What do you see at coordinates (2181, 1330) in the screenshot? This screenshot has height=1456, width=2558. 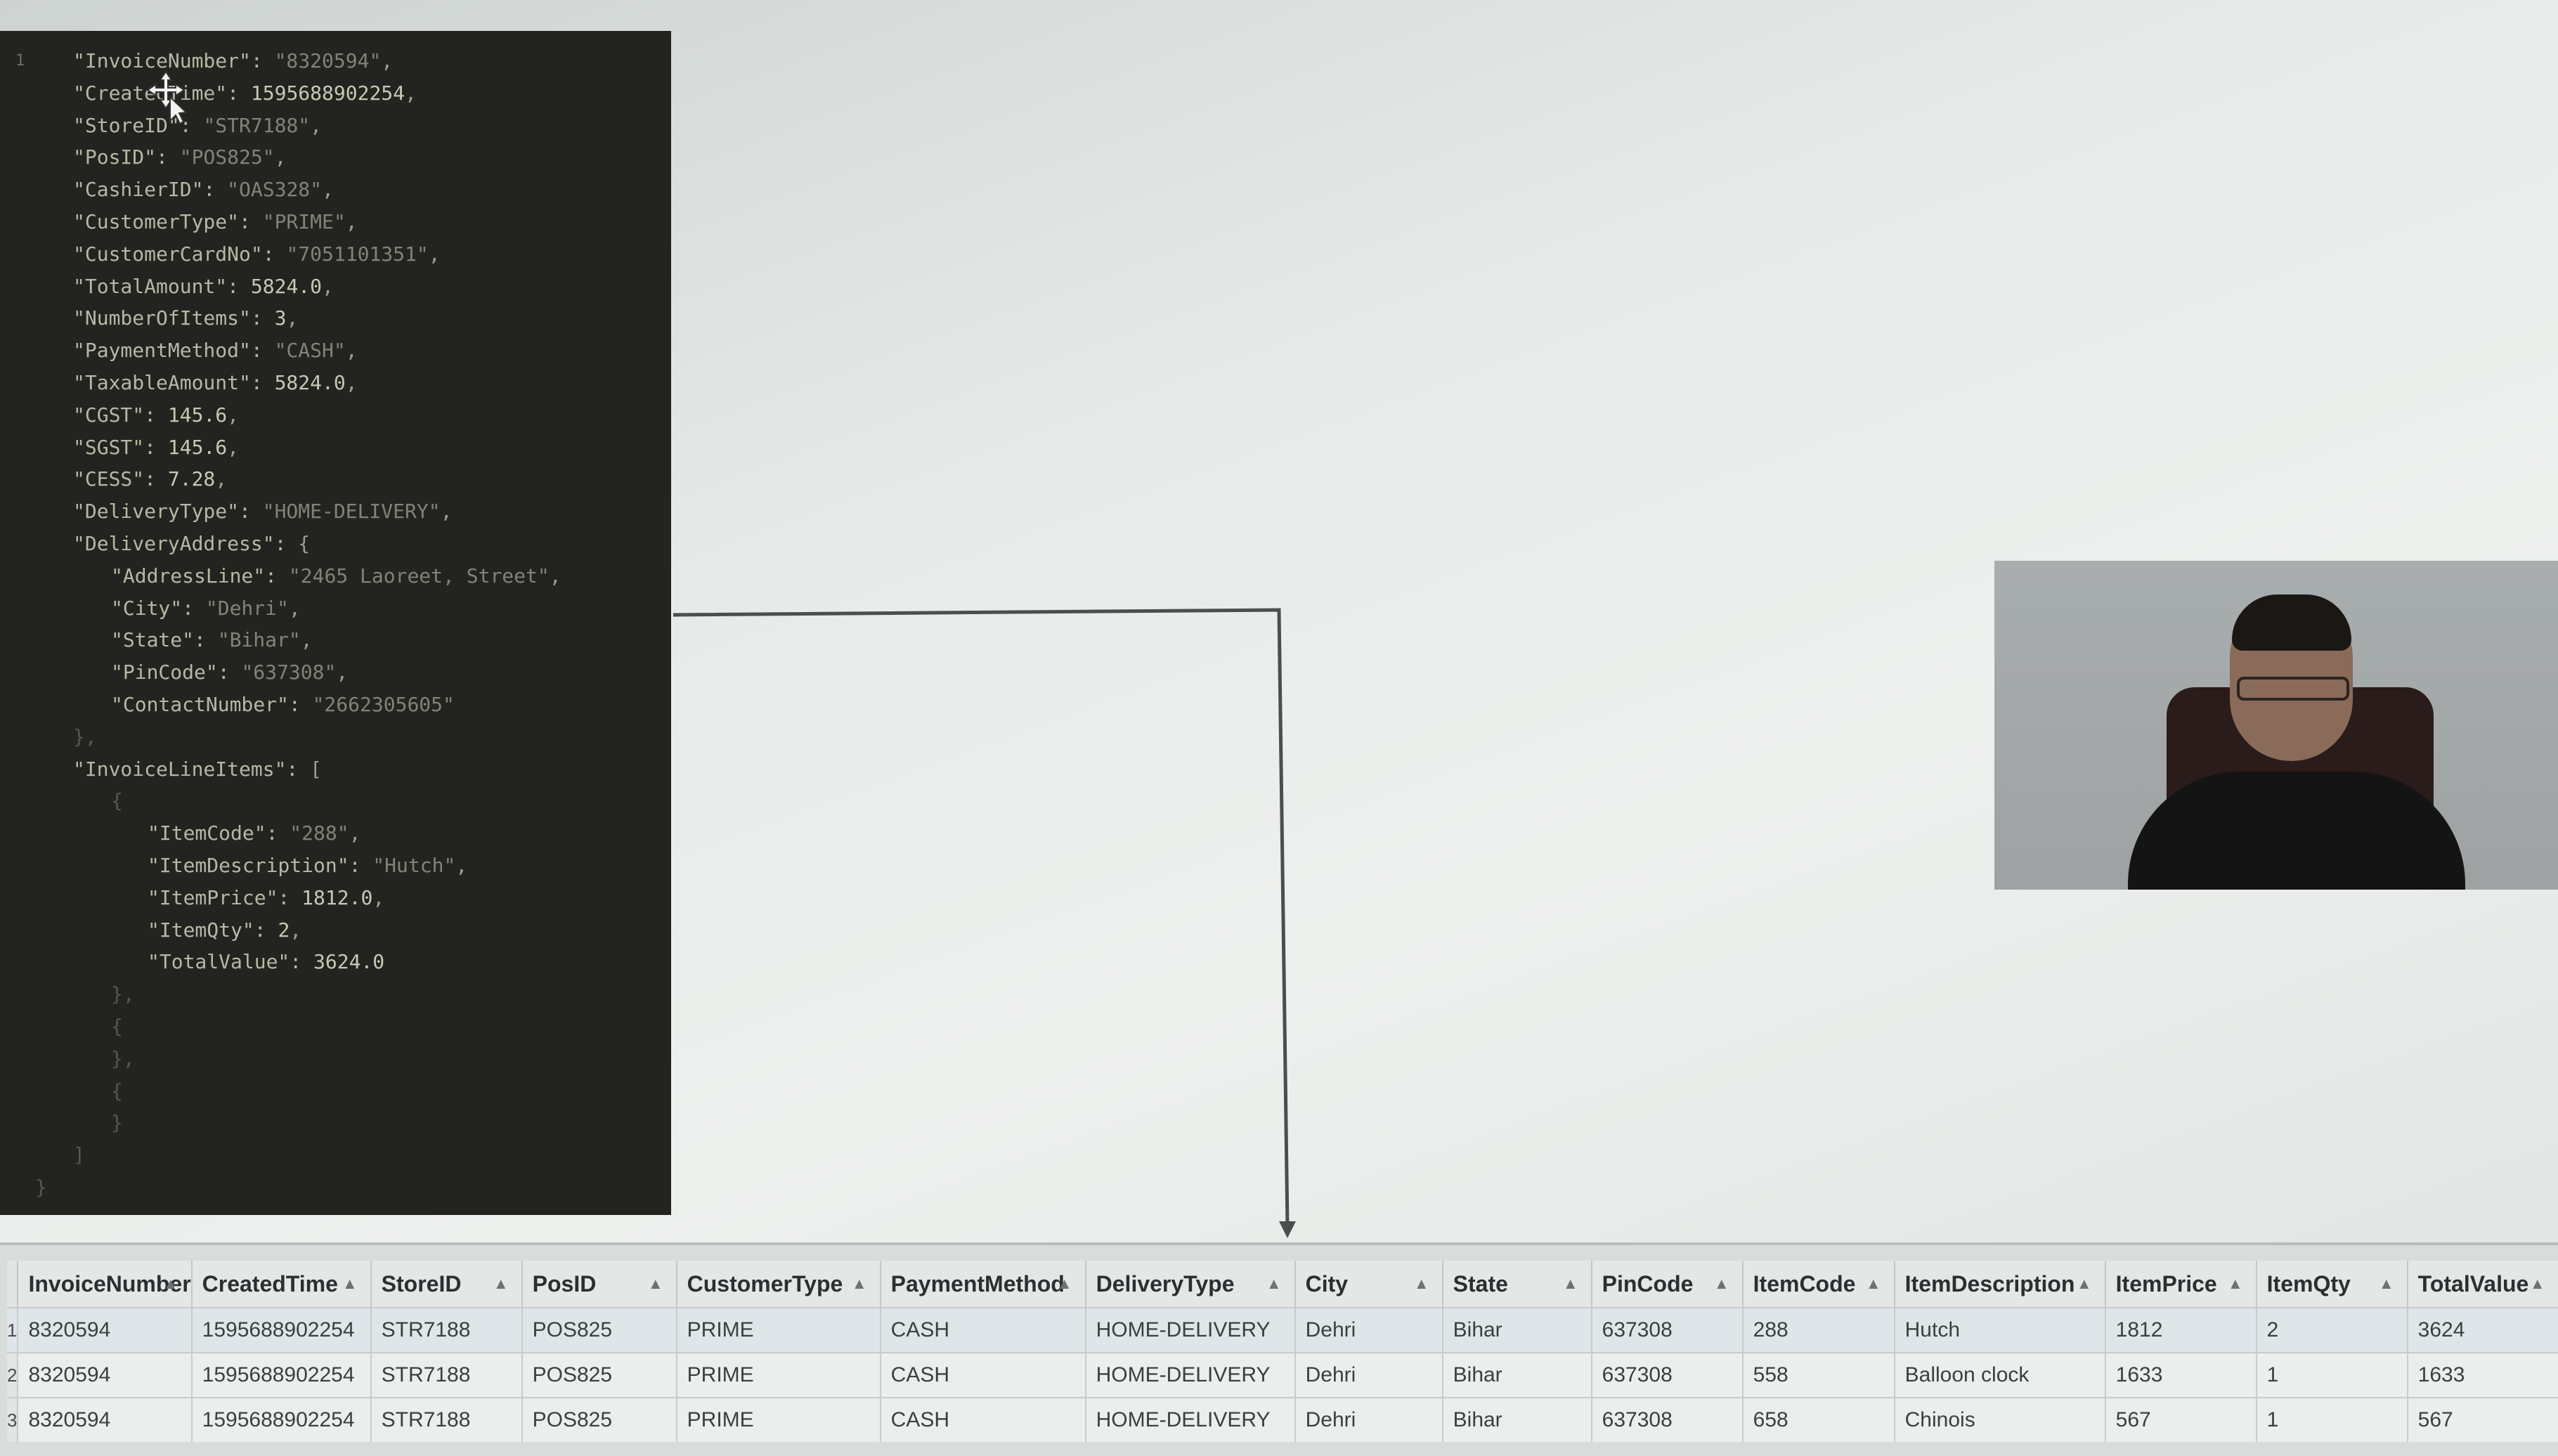 I see `table-cell: 1812` at bounding box center [2181, 1330].